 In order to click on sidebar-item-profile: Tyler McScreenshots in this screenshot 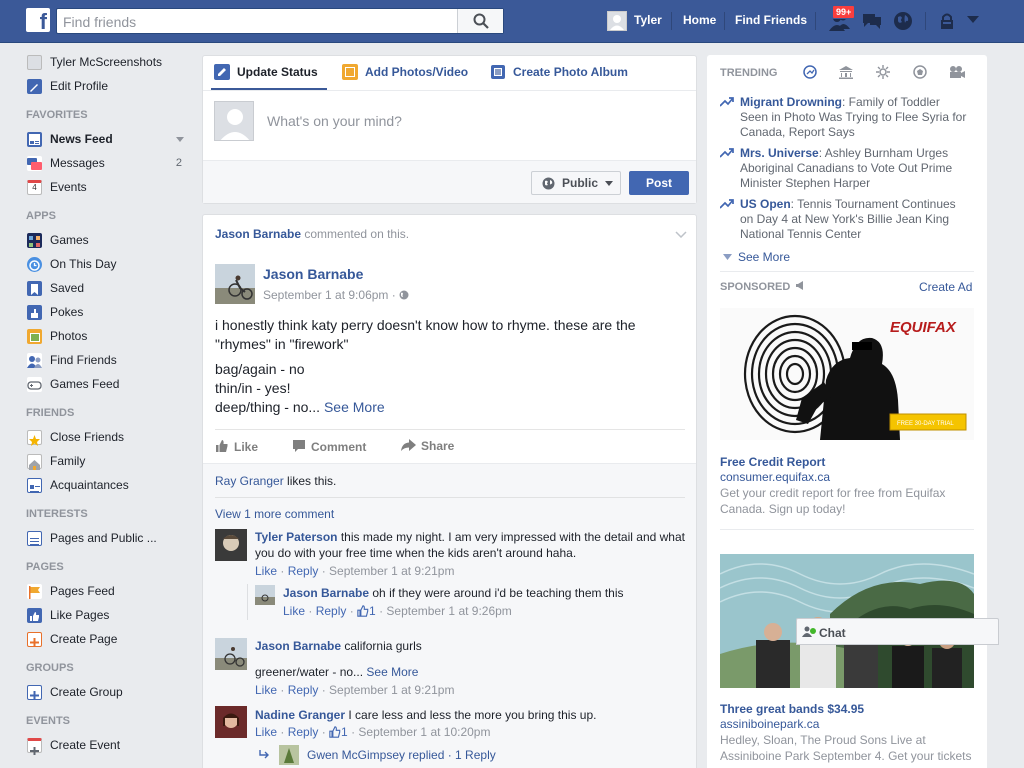, I will do `click(111, 62)`.